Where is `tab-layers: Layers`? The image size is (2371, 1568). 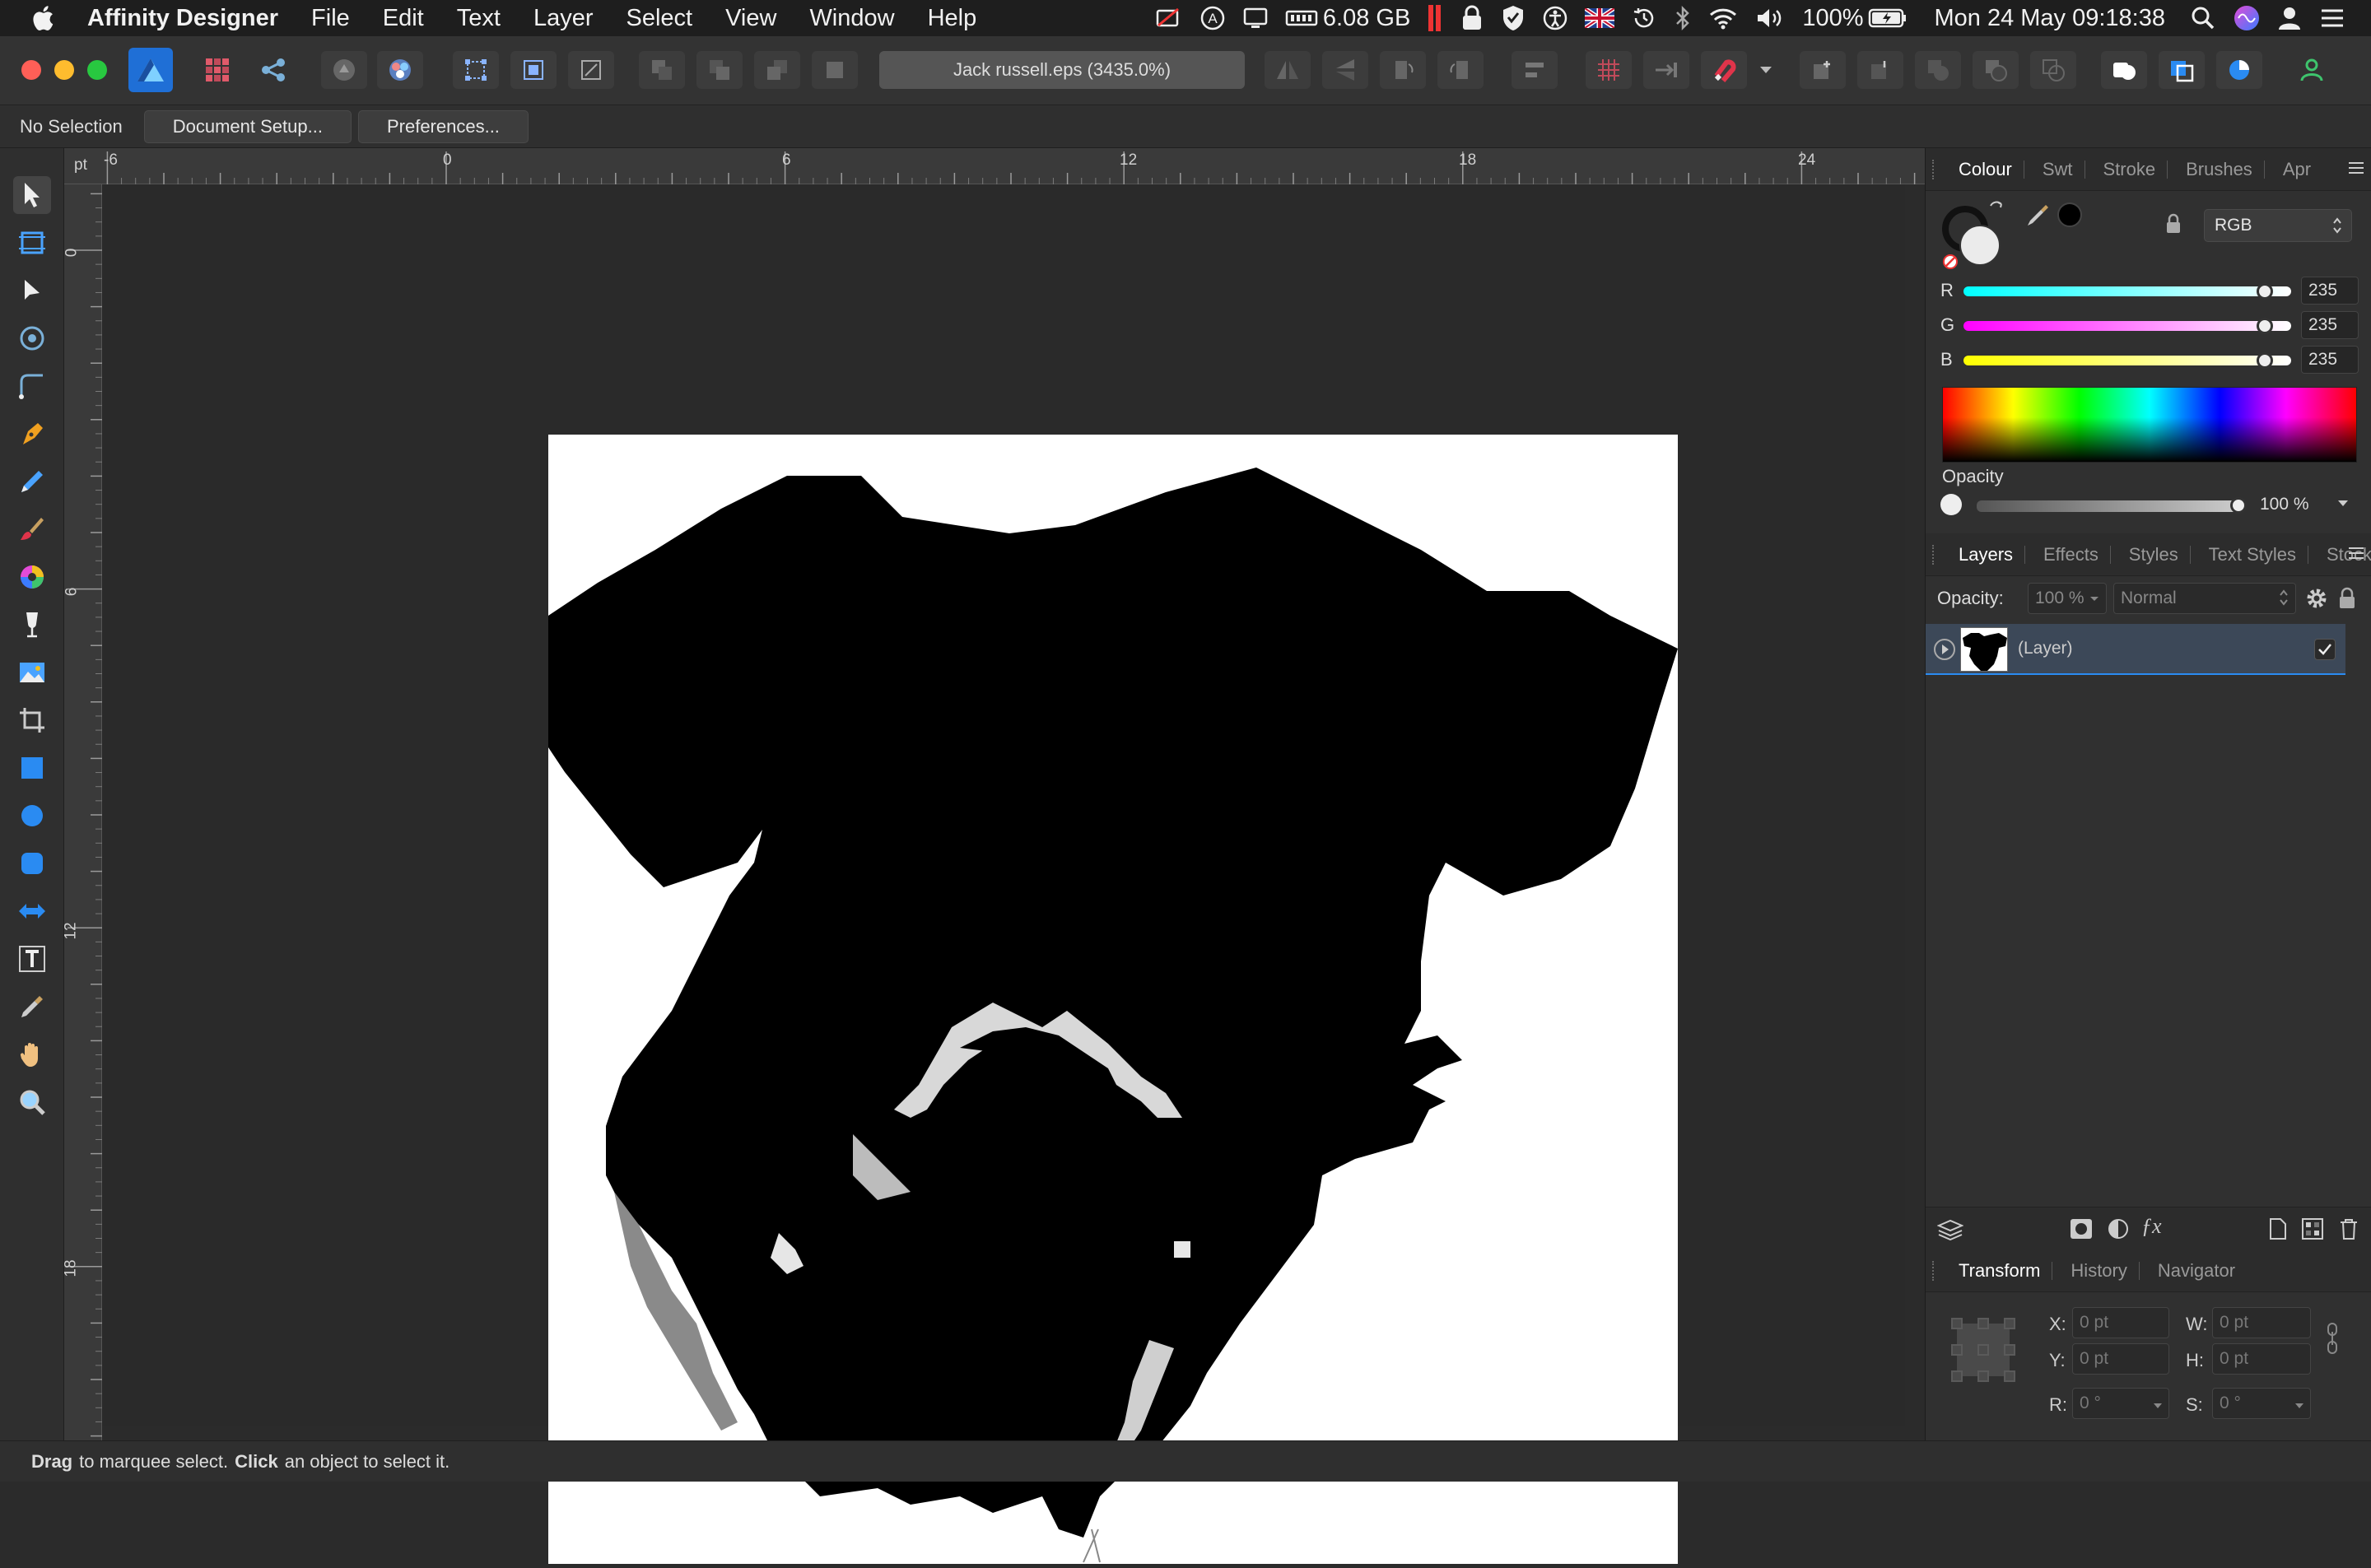
tab-layers: Layers is located at coordinates (1986, 554).